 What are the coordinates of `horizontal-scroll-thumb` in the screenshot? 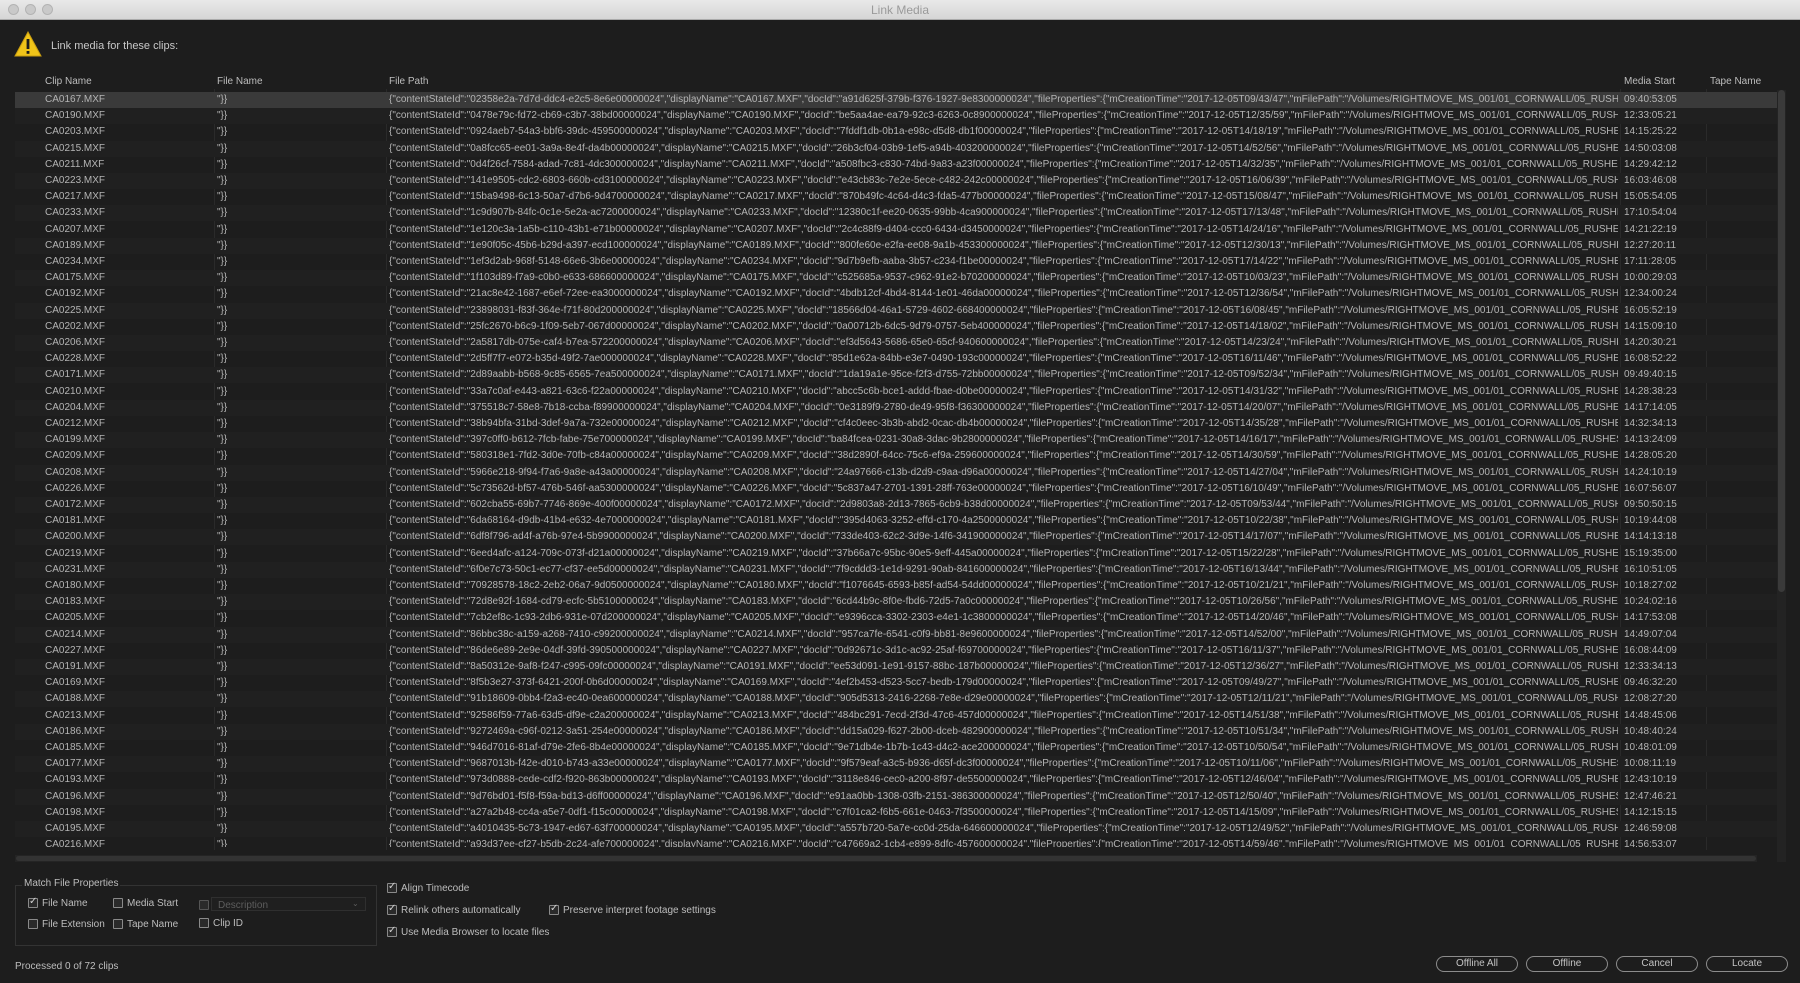 It's located at (886, 858).